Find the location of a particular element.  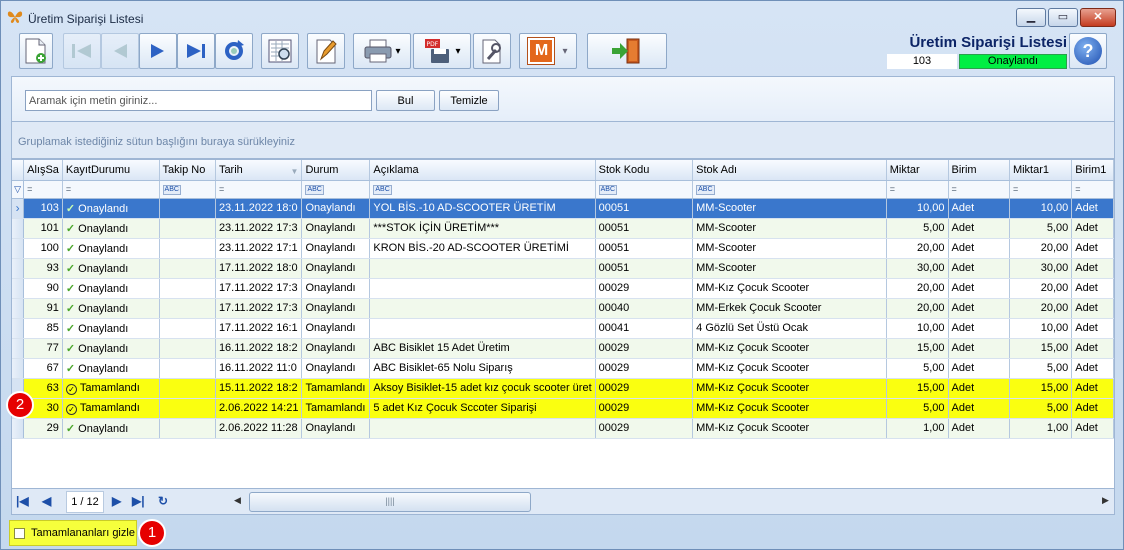

pdf-export-button: PDF ▾ is located at coordinates (442, 51).